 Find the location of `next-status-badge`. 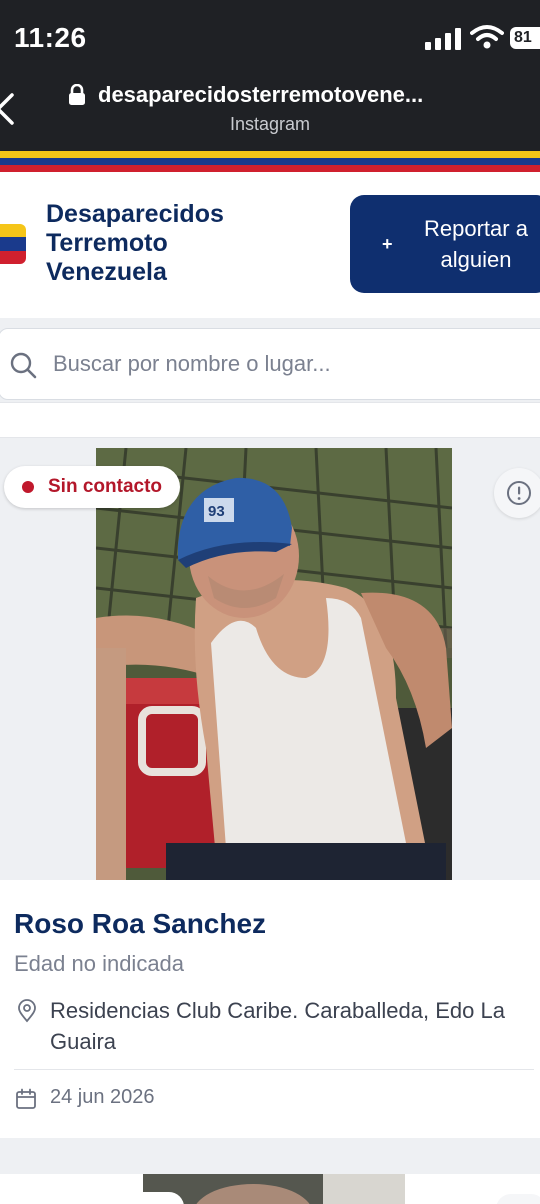

next-status-badge is located at coordinates (94, 1198).